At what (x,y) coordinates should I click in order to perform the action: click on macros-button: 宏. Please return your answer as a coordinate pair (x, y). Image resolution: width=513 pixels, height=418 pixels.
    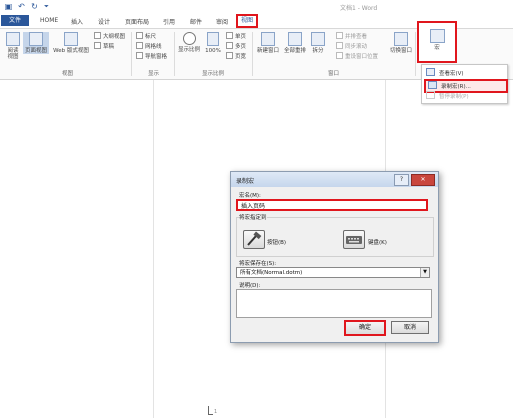
    Looking at the image, I should click on (437, 42).